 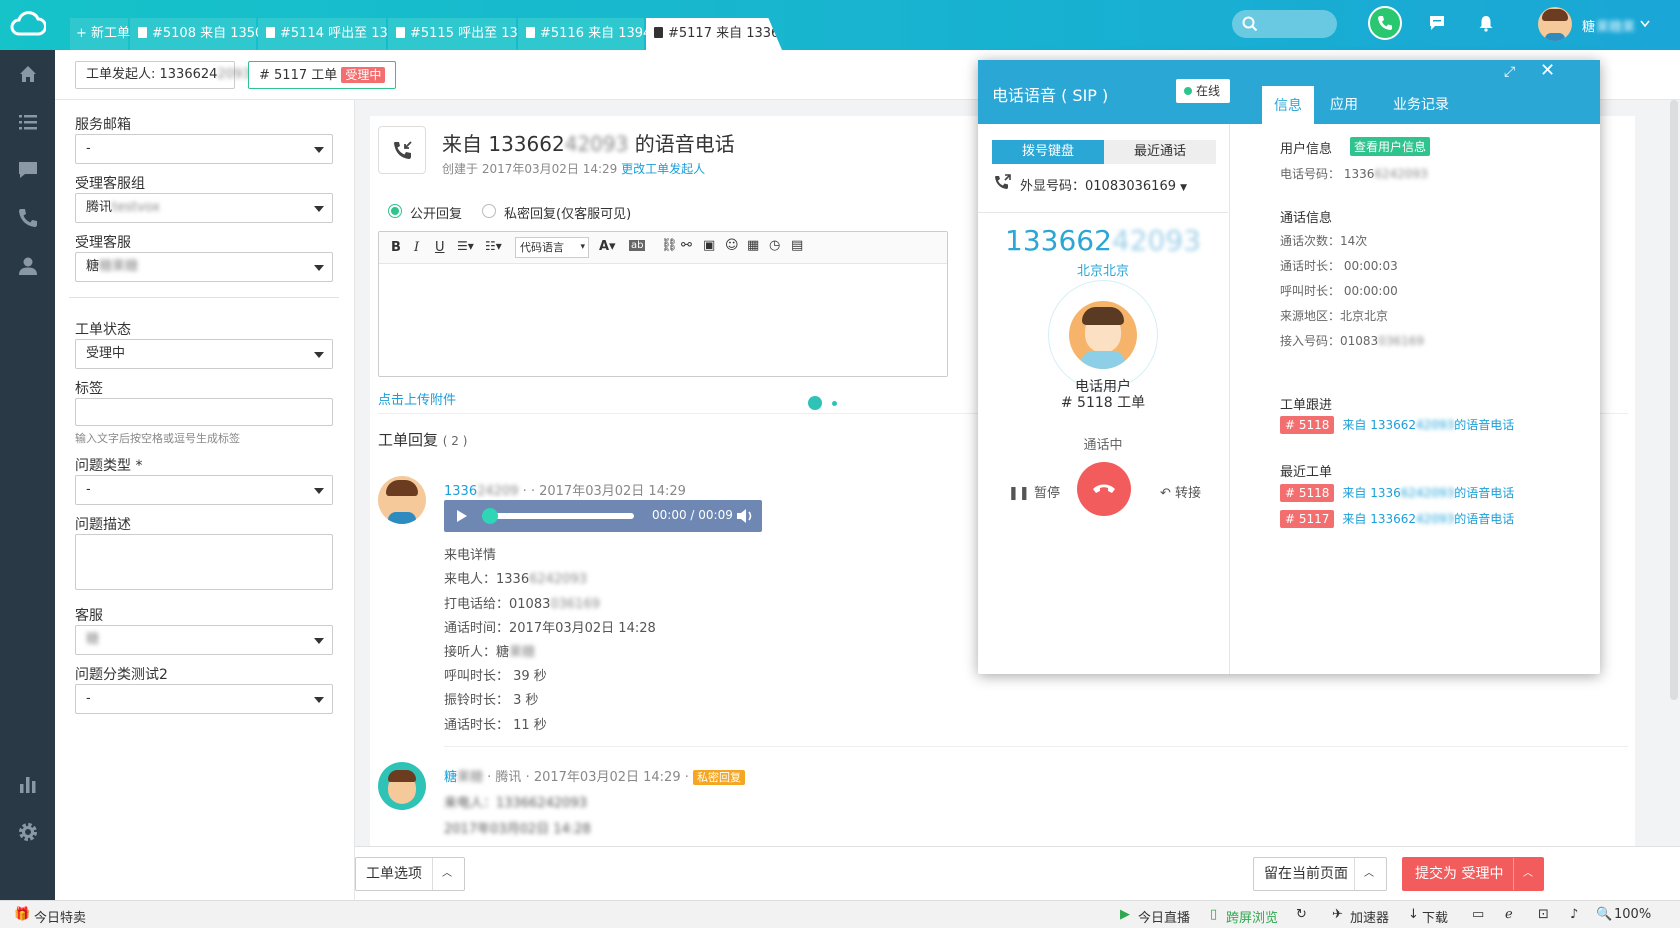 What do you see at coordinates (1320, 874) in the screenshot?
I see `stay-on-page-button: 留在当前页面 ︿` at bounding box center [1320, 874].